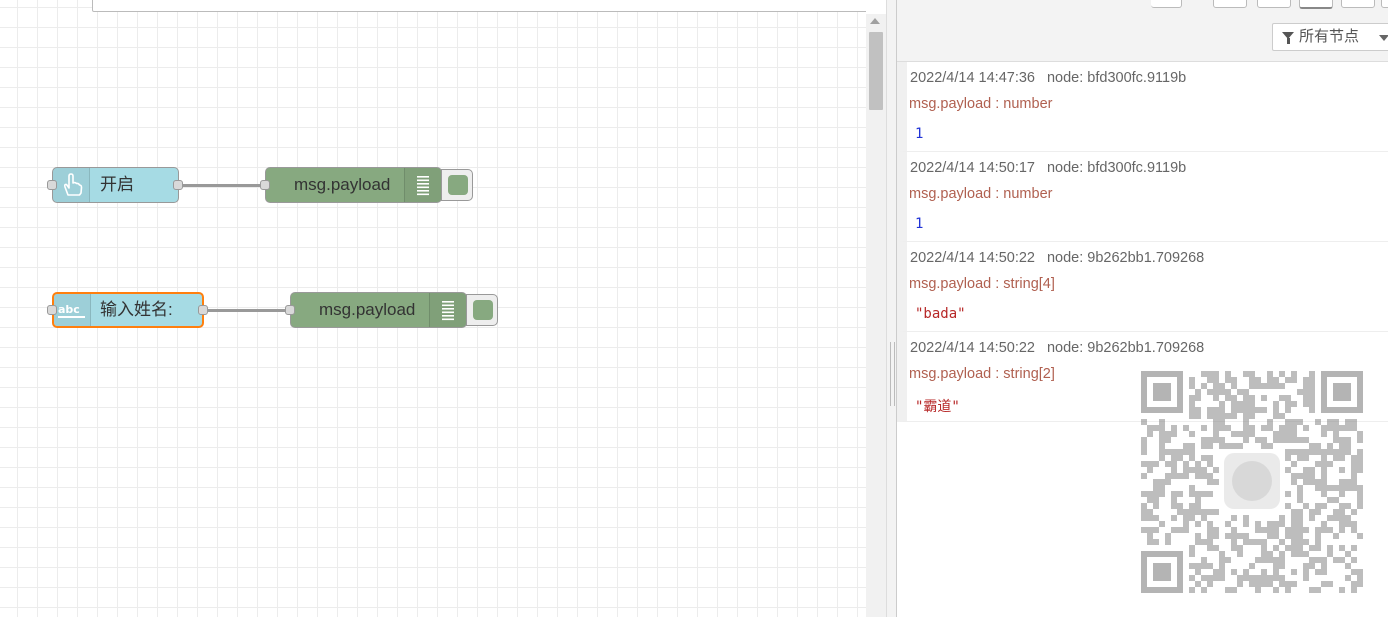 This screenshot has width=1388, height=617. What do you see at coordinates (1316, 4) in the screenshot?
I see `sidebar-tab-debug` at bounding box center [1316, 4].